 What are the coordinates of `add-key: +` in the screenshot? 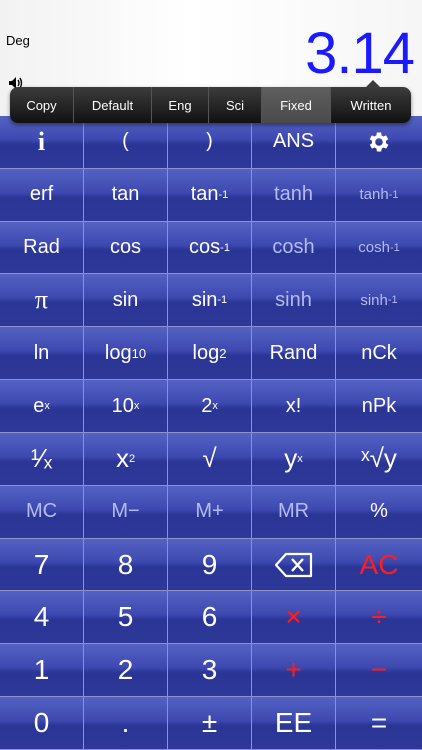 It's located at (294, 671).